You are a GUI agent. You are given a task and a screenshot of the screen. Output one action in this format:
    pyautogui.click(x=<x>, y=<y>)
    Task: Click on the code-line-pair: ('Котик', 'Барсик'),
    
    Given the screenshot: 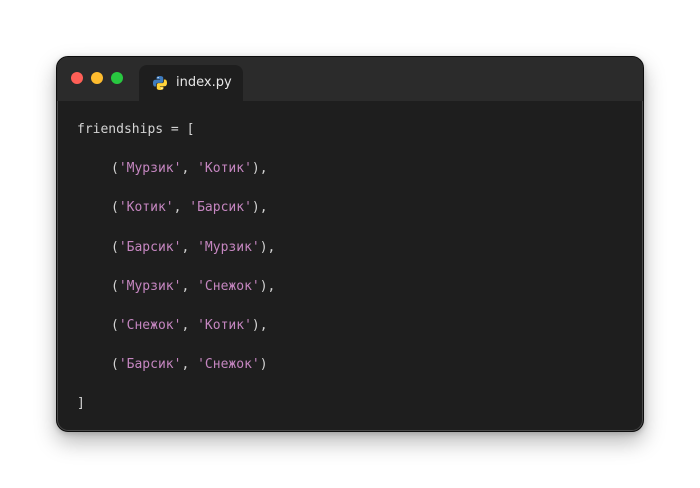 What is the action you would take?
    pyautogui.click(x=189, y=208)
    